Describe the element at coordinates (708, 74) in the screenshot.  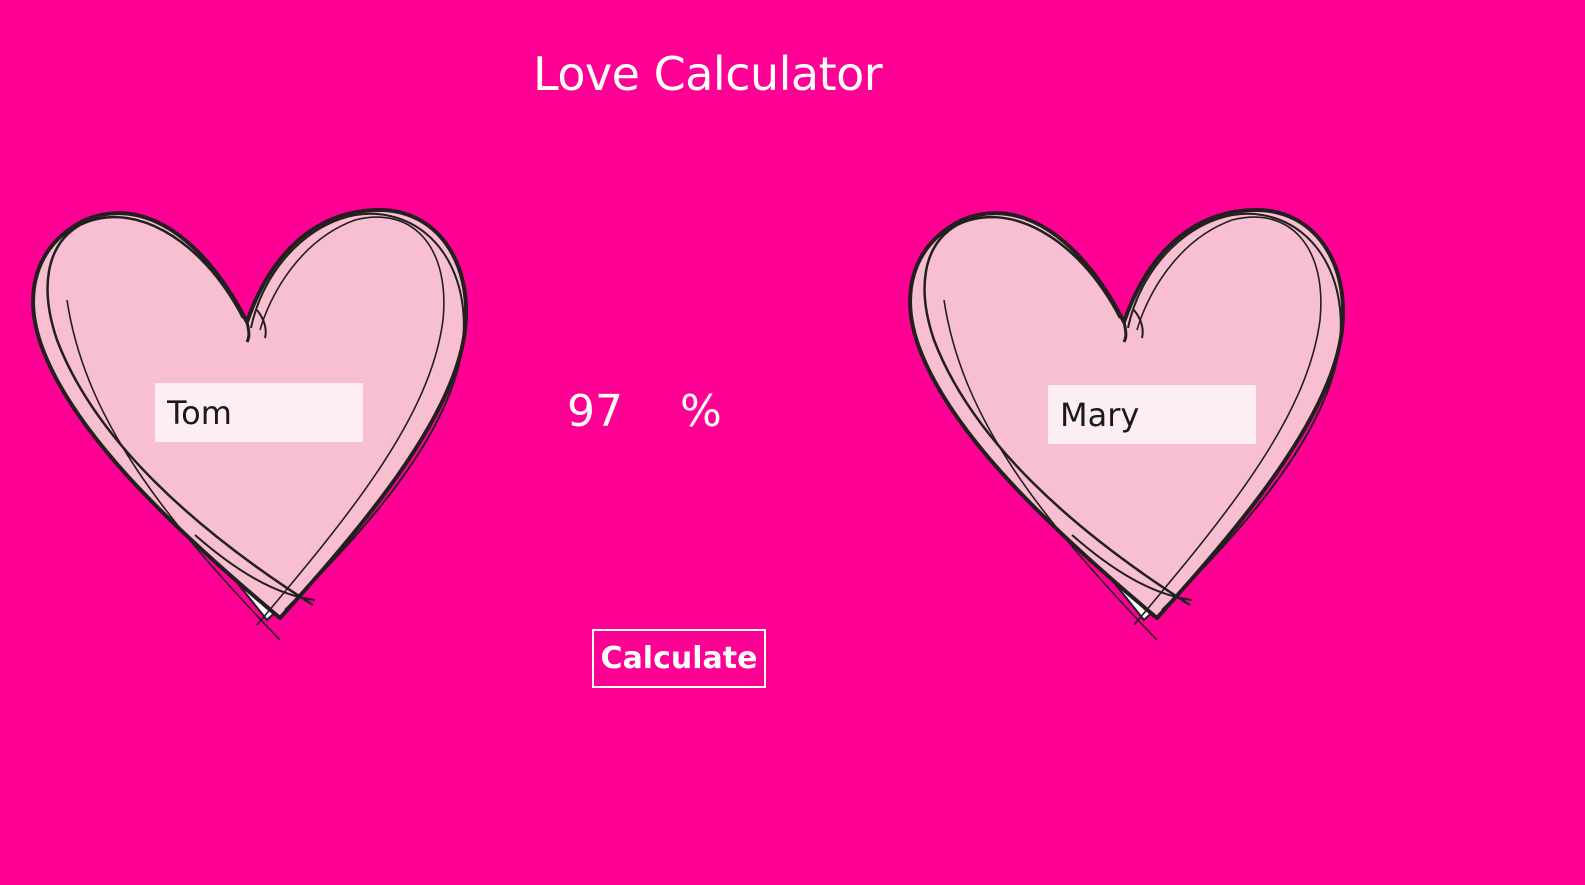
I see `page-title: Love Calculator` at that location.